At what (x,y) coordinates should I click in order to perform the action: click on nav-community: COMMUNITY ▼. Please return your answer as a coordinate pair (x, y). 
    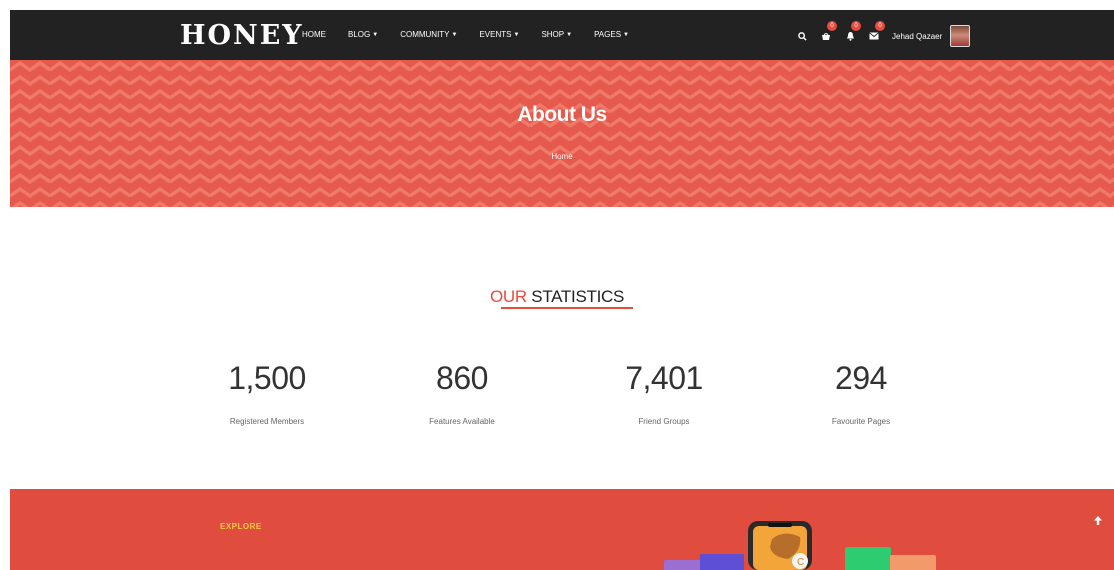
    Looking at the image, I should click on (428, 34).